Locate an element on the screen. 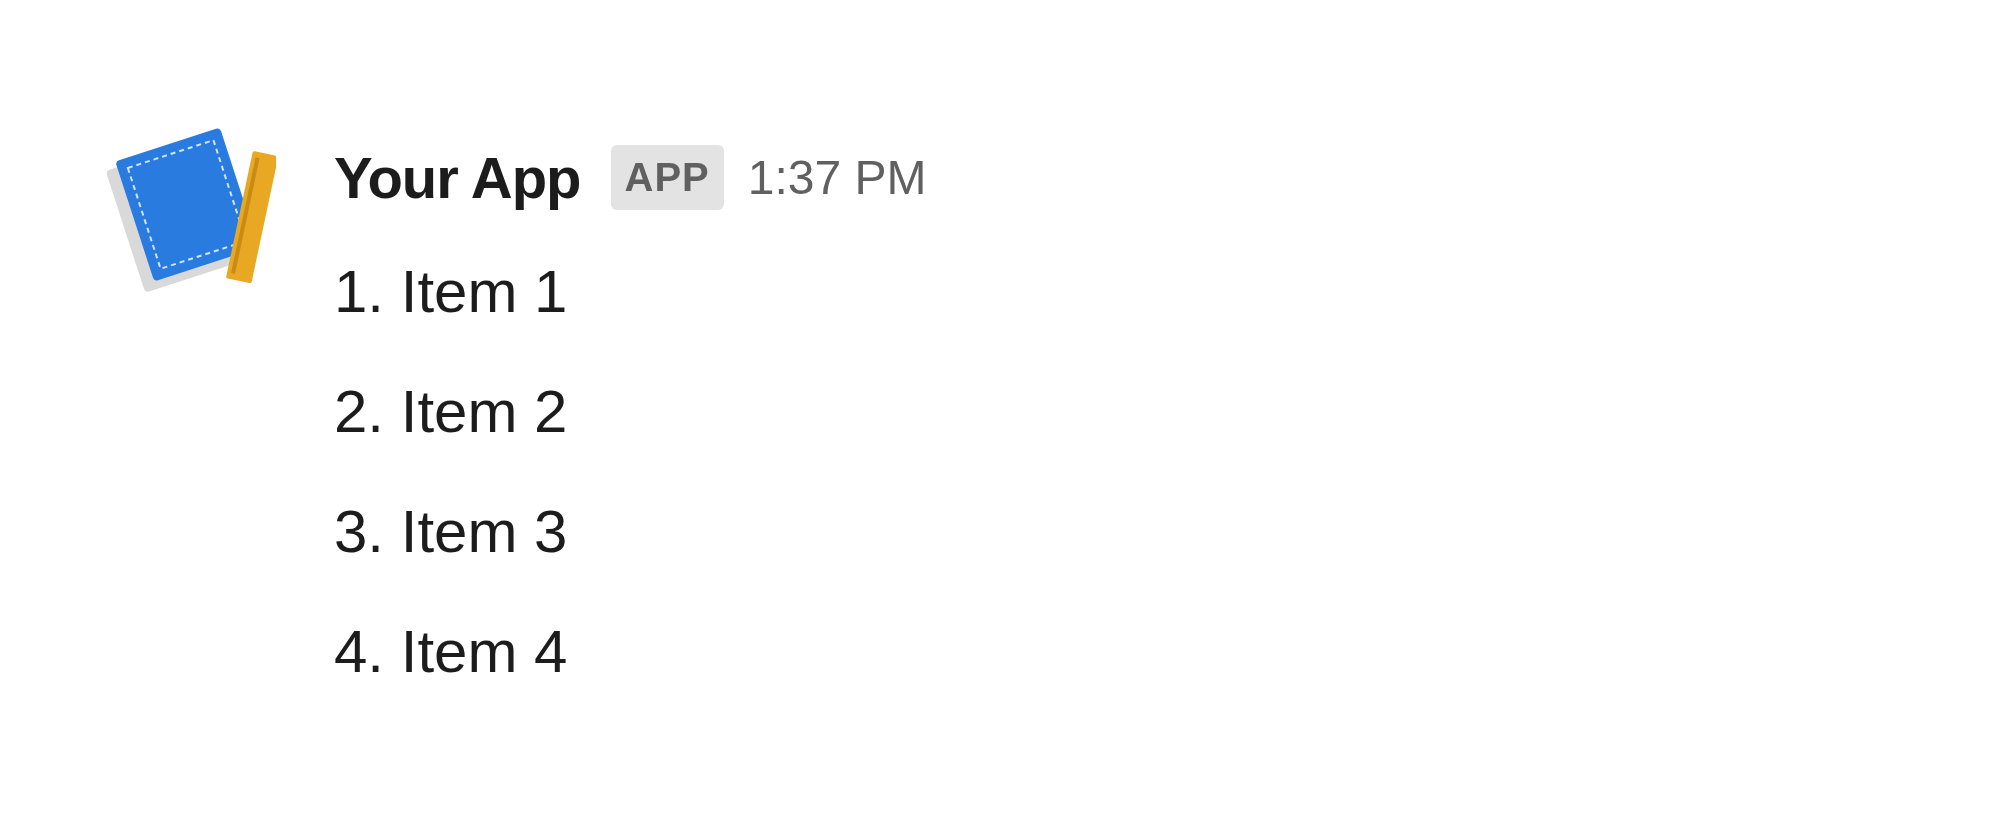 Image resolution: width=2000 pixels, height=817 pixels. app-badge: APP is located at coordinates (667, 177).